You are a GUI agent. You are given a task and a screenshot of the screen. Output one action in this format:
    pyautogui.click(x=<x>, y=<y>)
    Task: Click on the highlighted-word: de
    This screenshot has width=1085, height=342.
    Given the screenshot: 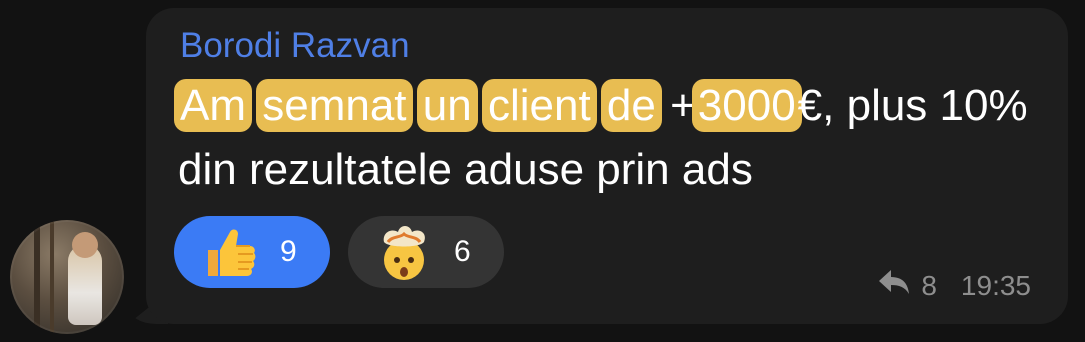 What is the action you would take?
    pyautogui.click(x=631, y=105)
    